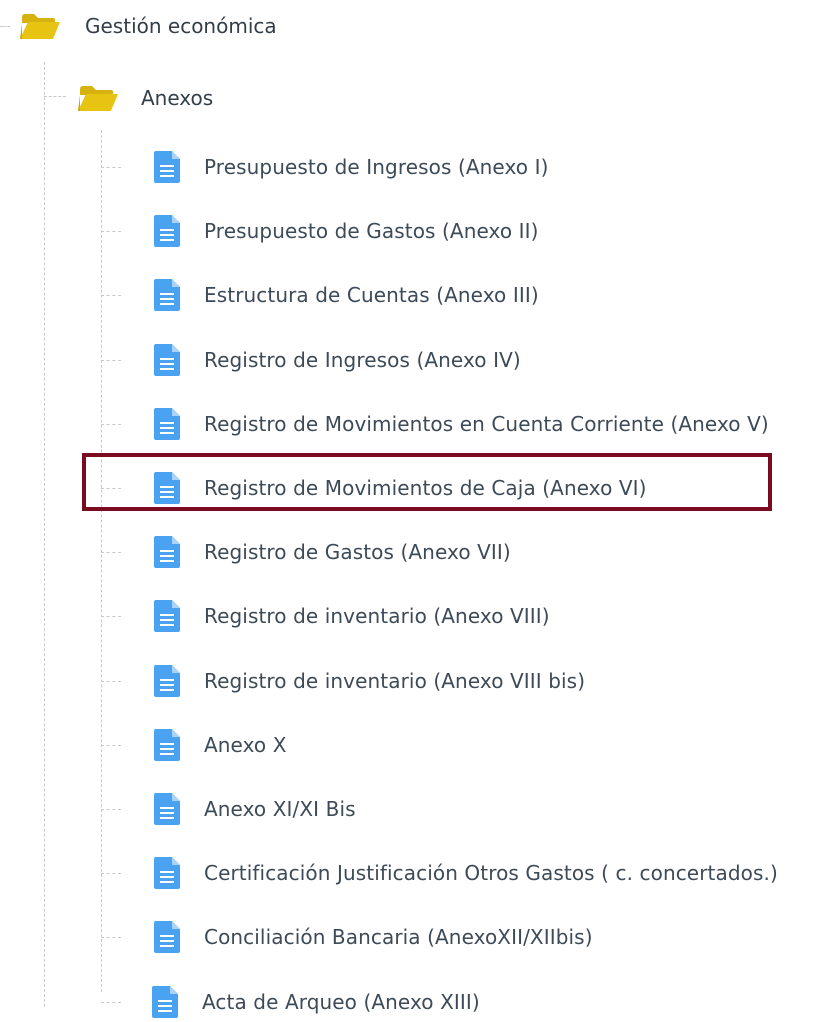  I want to click on tree-file-label: Anexo XI/XI Bis, so click(280, 809).